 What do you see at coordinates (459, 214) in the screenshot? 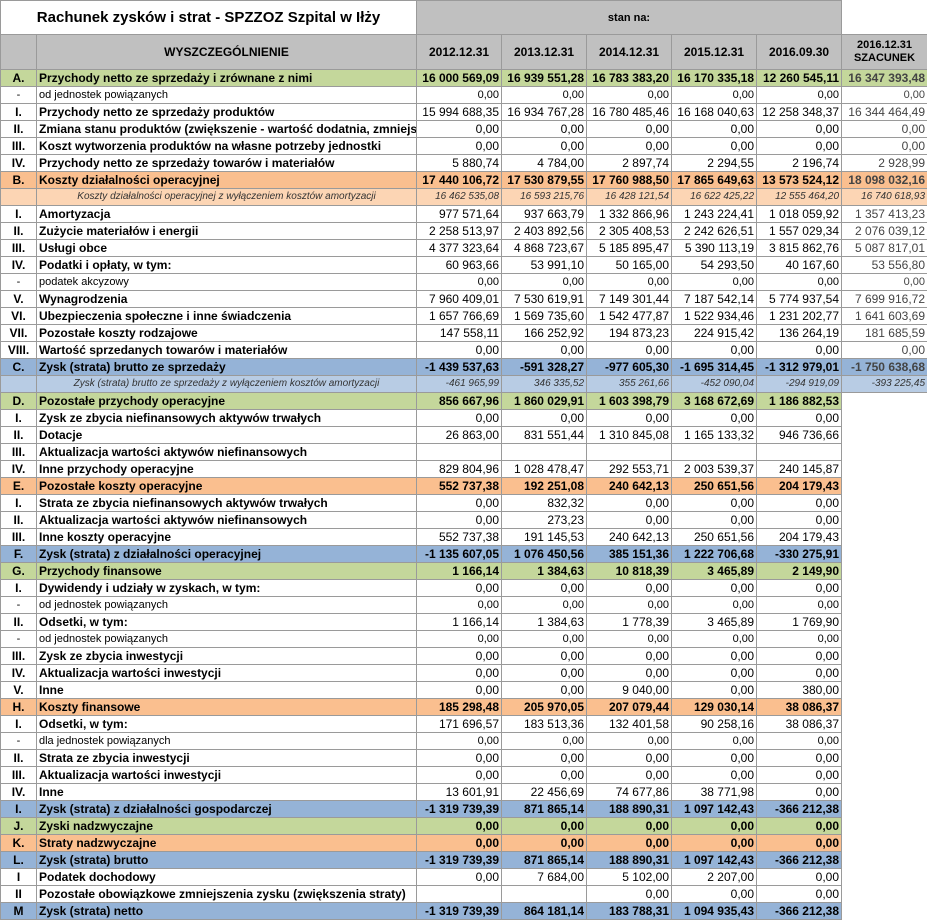
I see `value-cell: 977 571,64` at bounding box center [459, 214].